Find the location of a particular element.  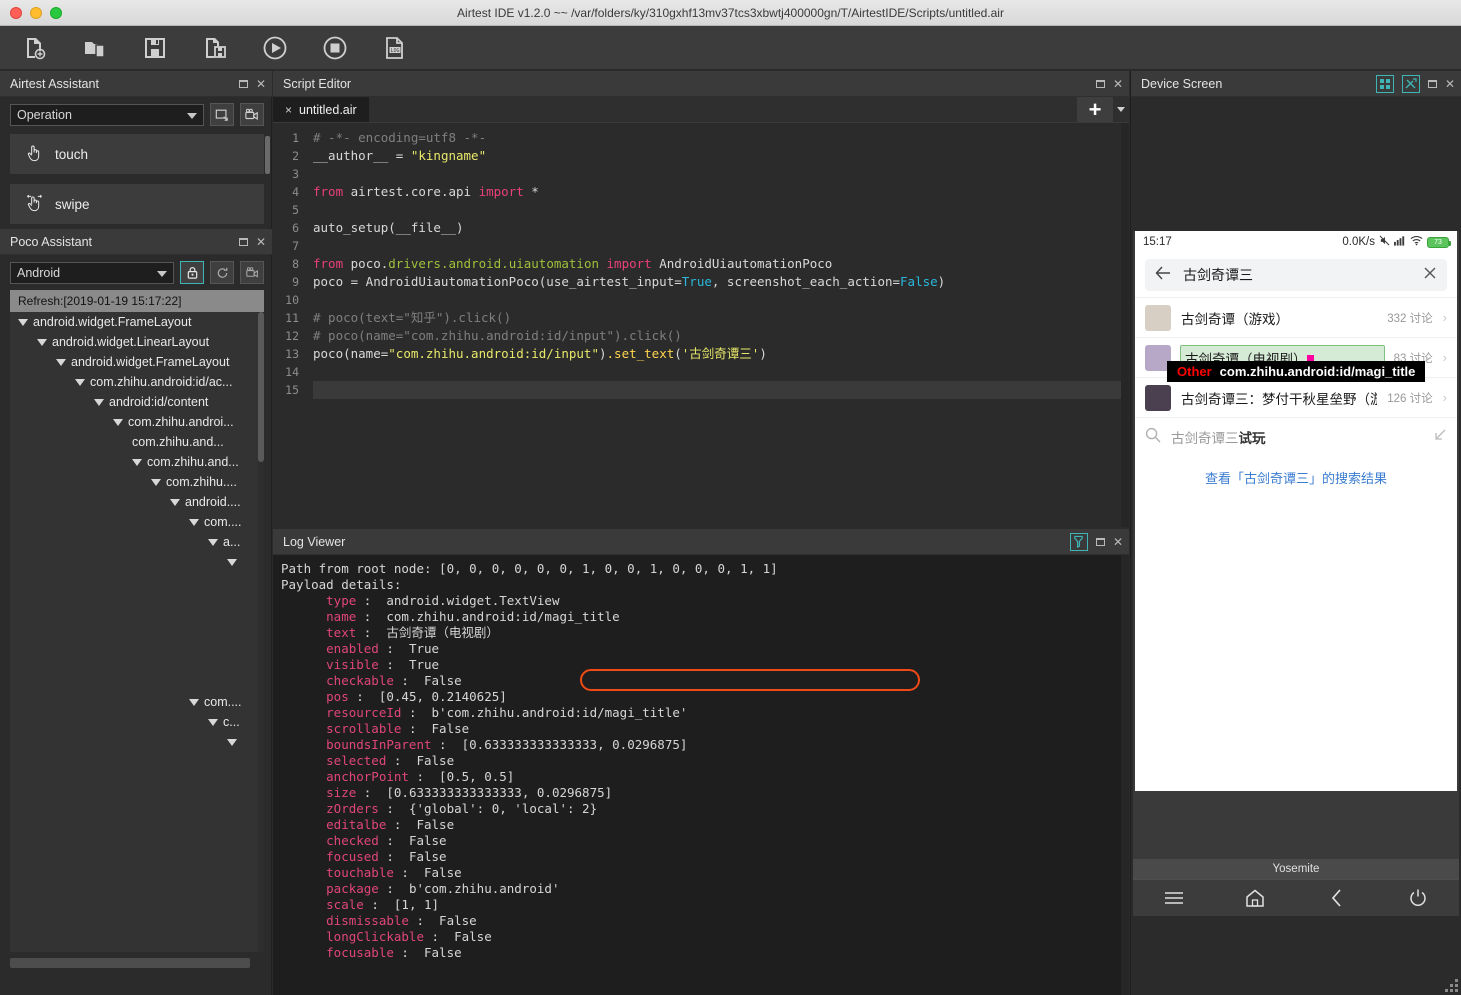

new-tab-button: + is located at coordinates (1095, 109).